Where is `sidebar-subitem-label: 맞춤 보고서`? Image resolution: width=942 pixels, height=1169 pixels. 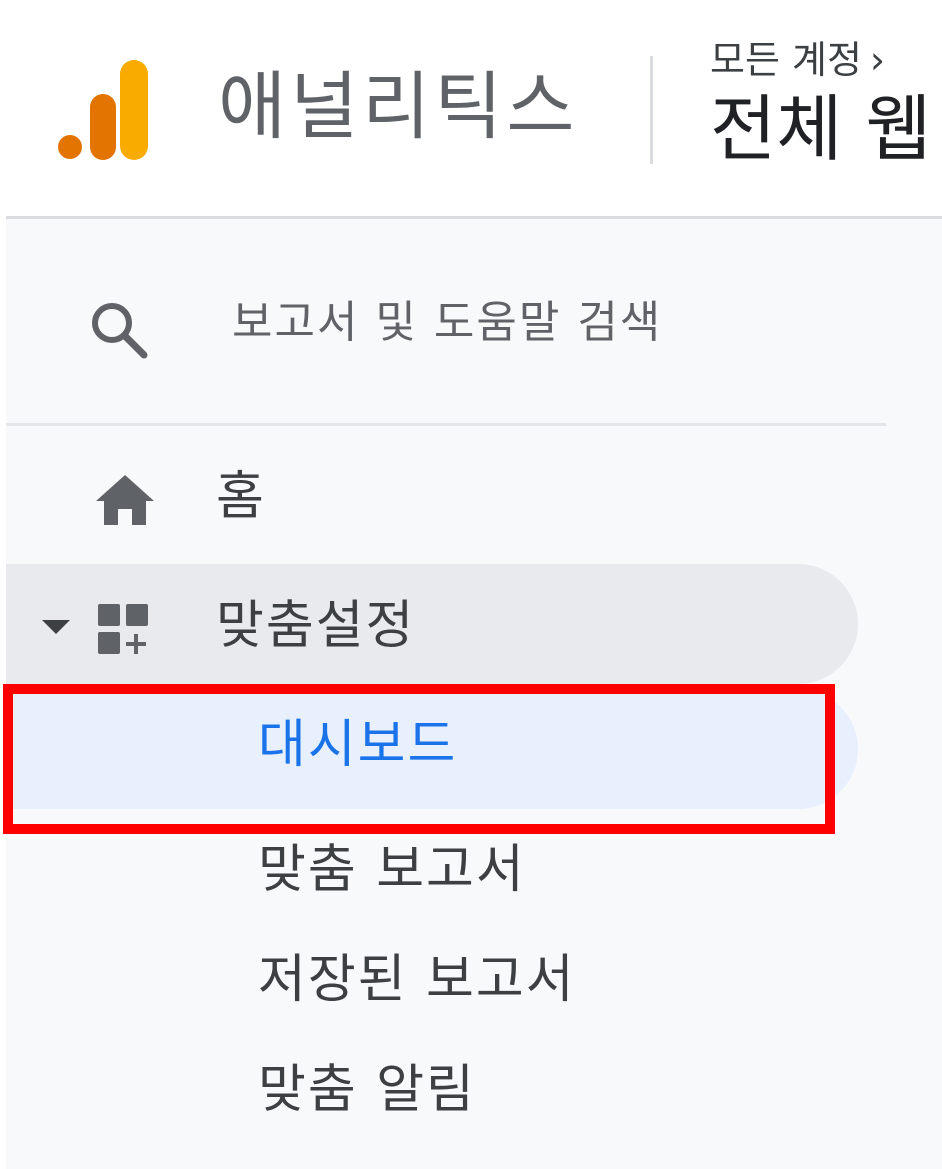
sidebar-subitem-label: 맞춤 보고서 is located at coordinates (392, 870).